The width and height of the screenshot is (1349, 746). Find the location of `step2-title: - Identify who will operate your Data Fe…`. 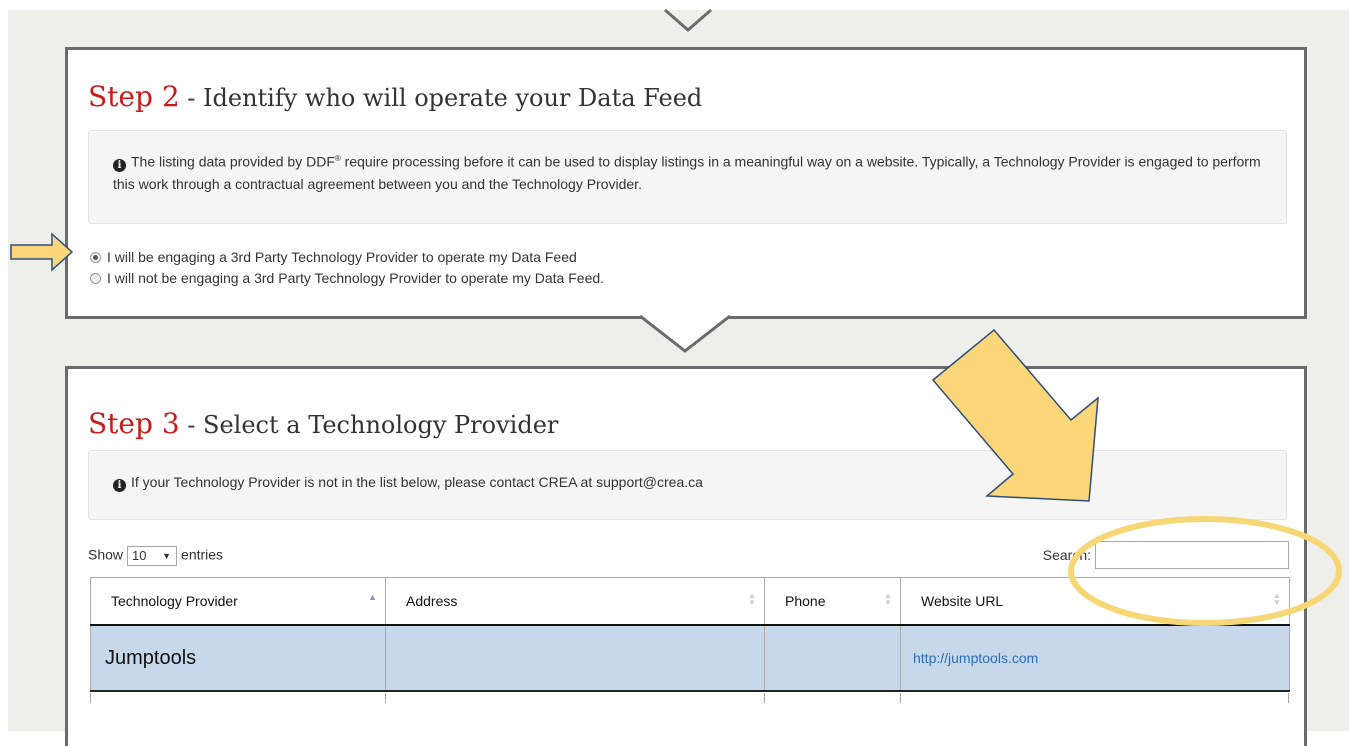

step2-title: - Identify who will operate your Data Fe… is located at coordinates (441, 98).